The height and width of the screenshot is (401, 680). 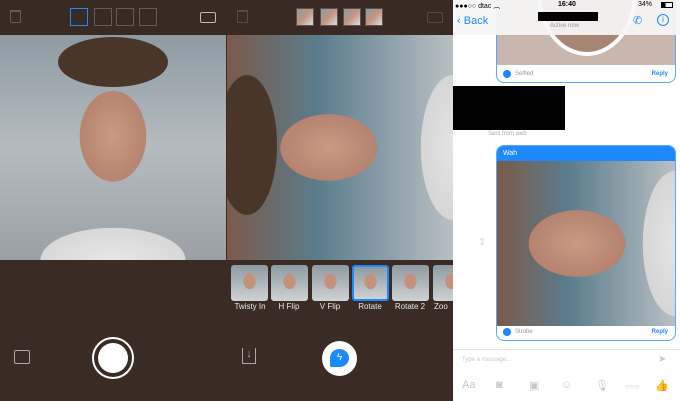 I want to click on like-icon: 👍, so click(x=662, y=385).